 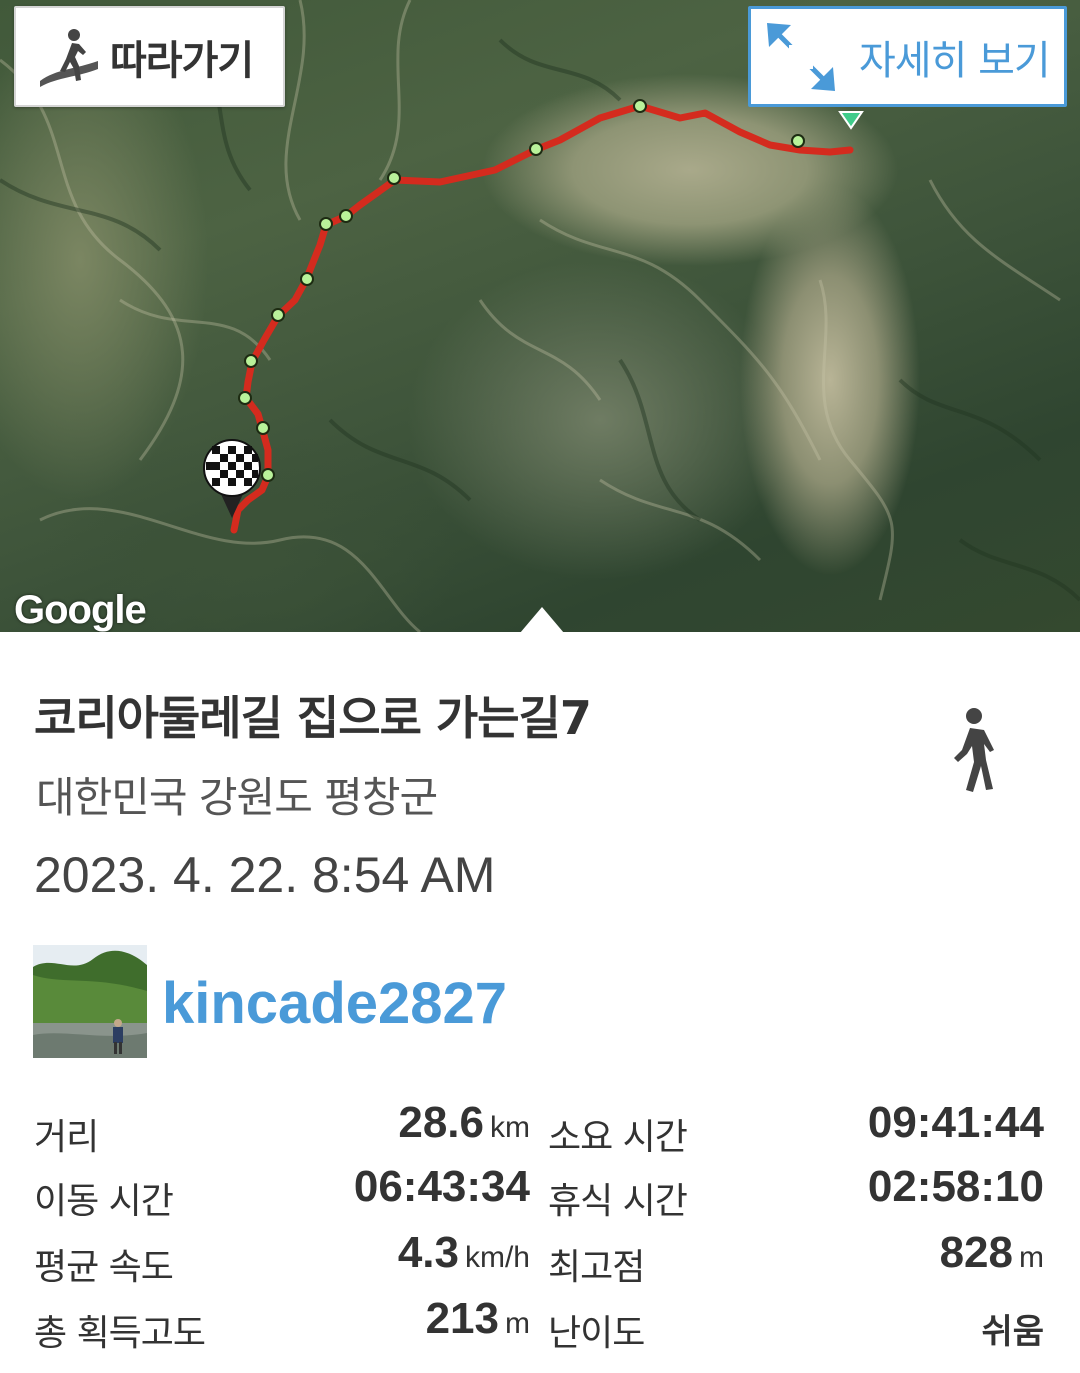 I want to click on checkered-flag-icon, so click(x=232, y=478).